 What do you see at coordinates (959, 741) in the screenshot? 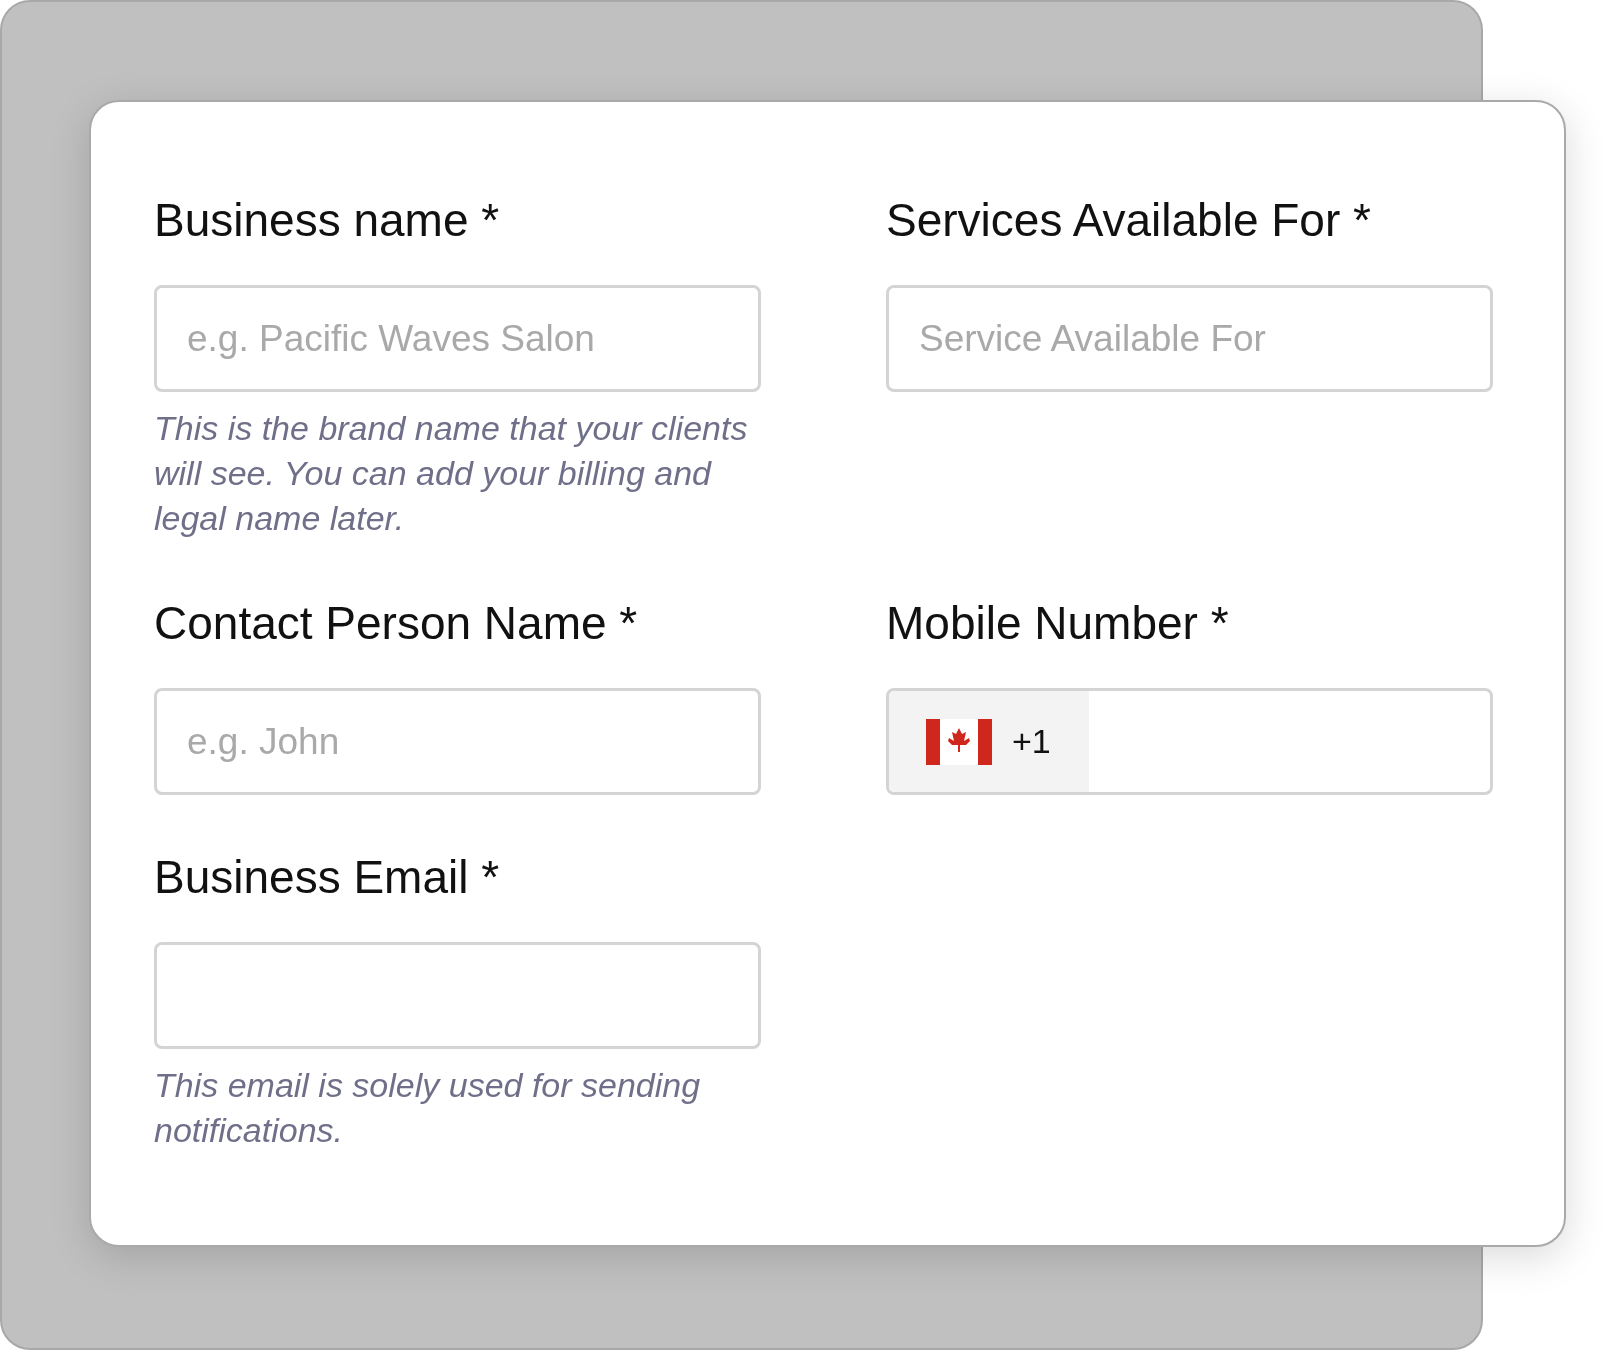
I see `flag-icon` at bounding box center [959, 741].